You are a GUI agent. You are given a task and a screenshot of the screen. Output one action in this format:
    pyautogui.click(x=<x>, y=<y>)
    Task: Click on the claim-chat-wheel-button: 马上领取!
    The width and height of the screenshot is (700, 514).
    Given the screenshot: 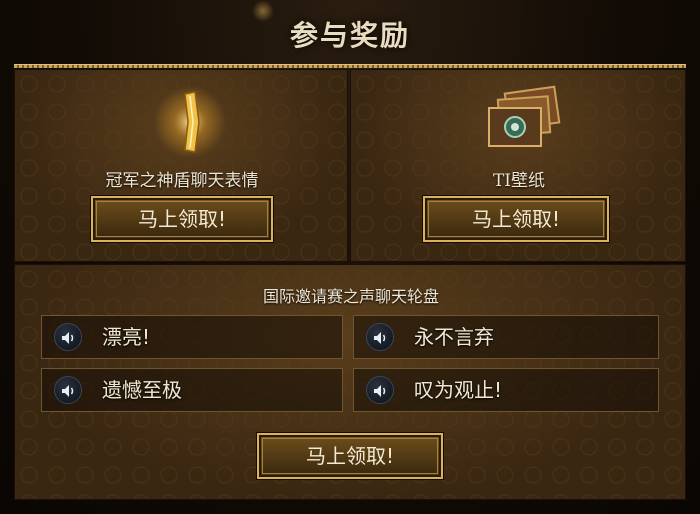 What is the action you would take?
    pyautogui.click(x=350, y=456)
    